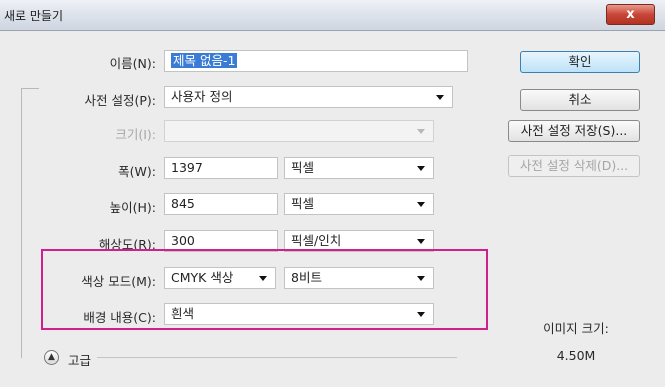 The width and height of the screenshot is (665, 387). I want to click on close-icon: x, so click(630, 14).